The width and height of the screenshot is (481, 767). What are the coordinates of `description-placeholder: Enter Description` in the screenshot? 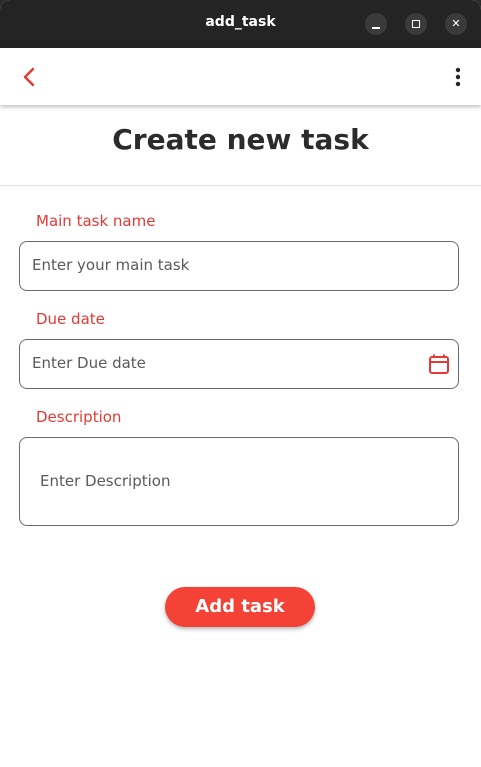 It's located at (105, 481).